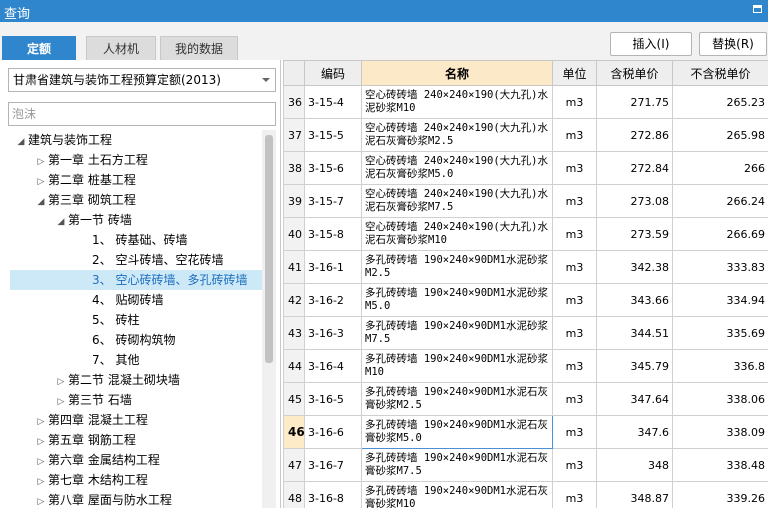  I want to click on price-tax-cell: 271.75, so click(634, 102).